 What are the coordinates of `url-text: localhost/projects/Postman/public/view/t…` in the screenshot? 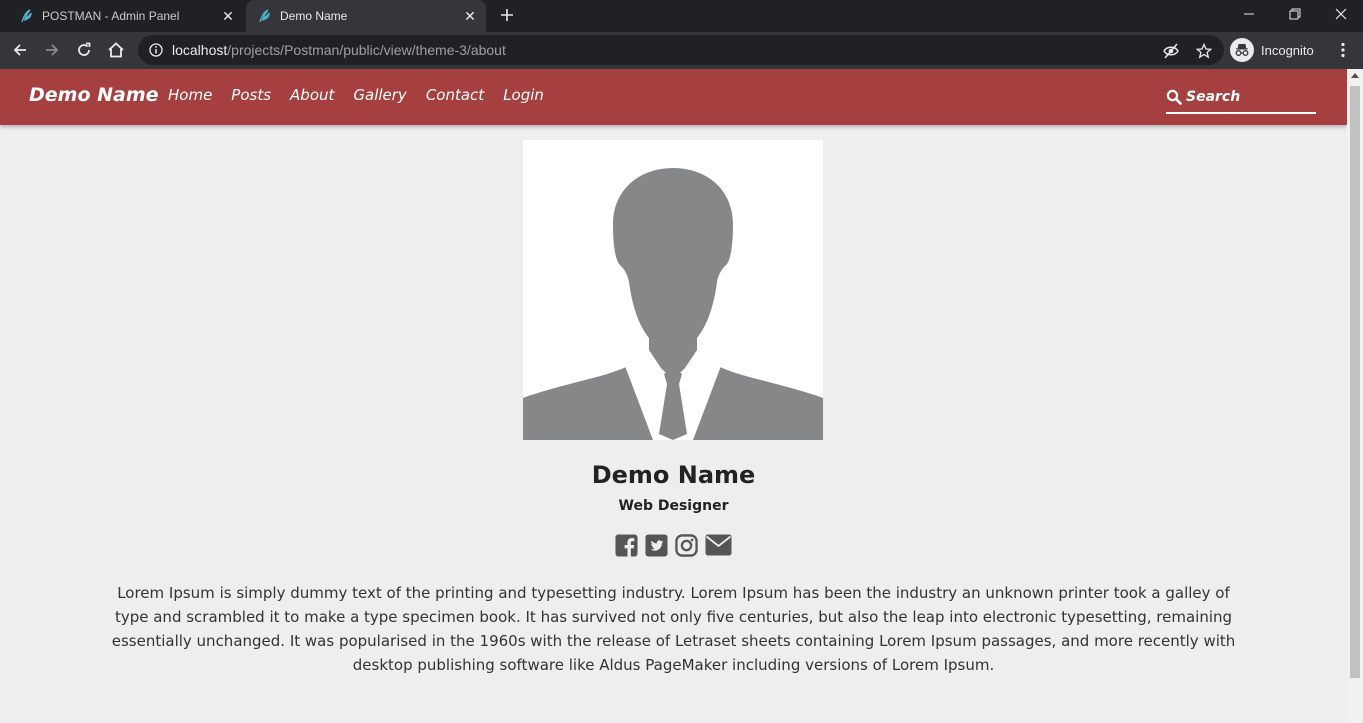 It's located at (339, 50).